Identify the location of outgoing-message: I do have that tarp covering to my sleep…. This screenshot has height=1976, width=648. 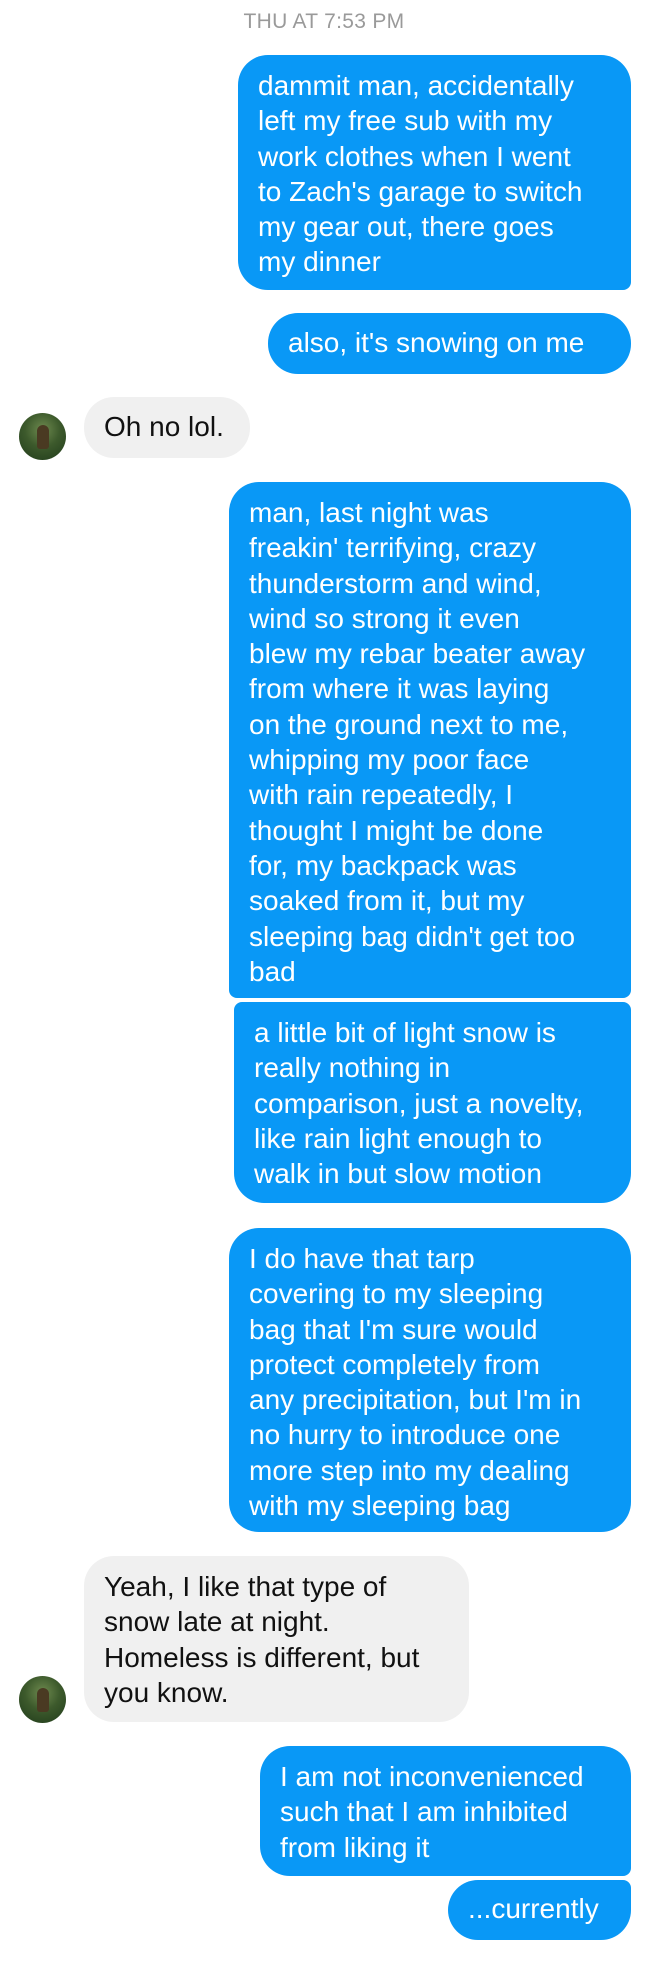
(430, 1380).